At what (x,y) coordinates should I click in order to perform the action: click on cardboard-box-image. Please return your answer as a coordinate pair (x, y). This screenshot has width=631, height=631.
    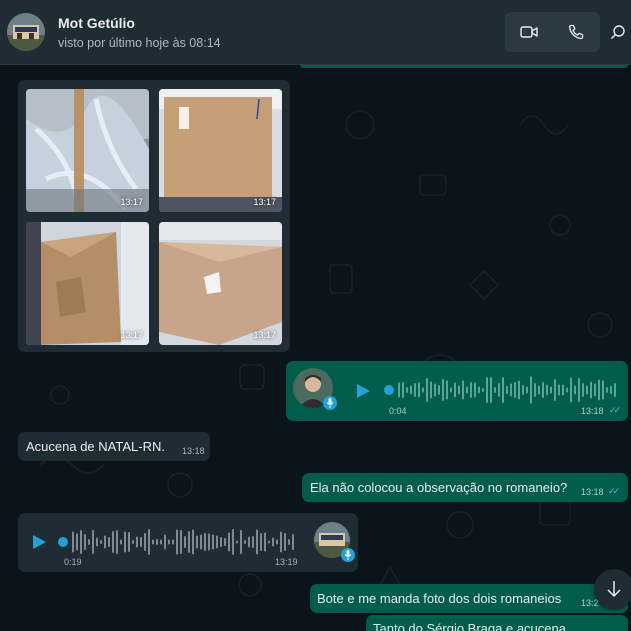
    Looking at the image, I should click on (220, 150).